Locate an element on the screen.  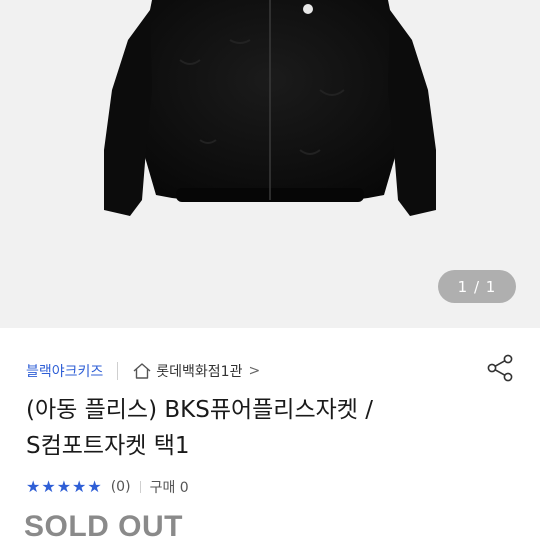
soldout-status: SOLD OUT is located at coordinates (103, 525).